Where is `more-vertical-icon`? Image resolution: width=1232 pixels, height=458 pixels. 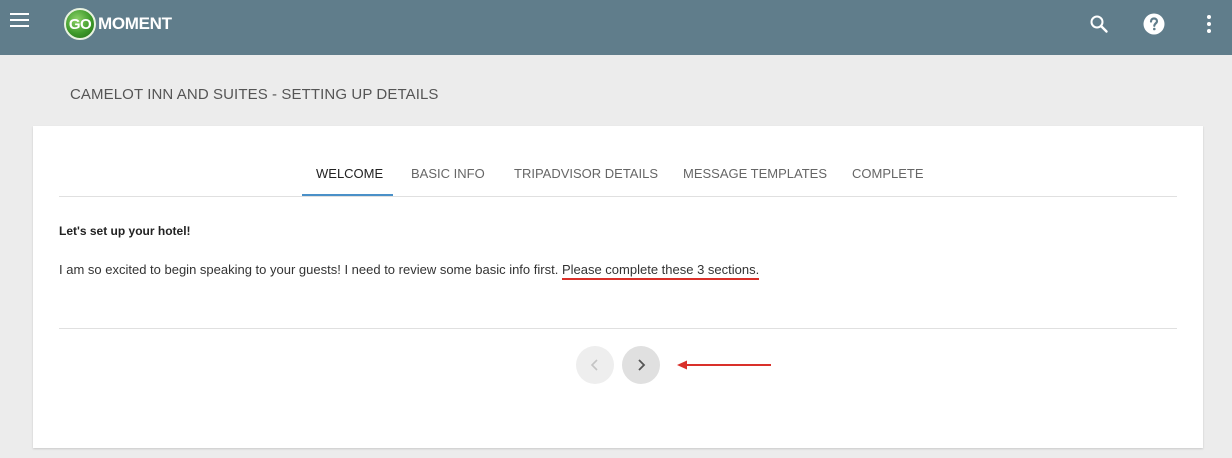 more-vertical-icon is located at coordinates (1209, 24).